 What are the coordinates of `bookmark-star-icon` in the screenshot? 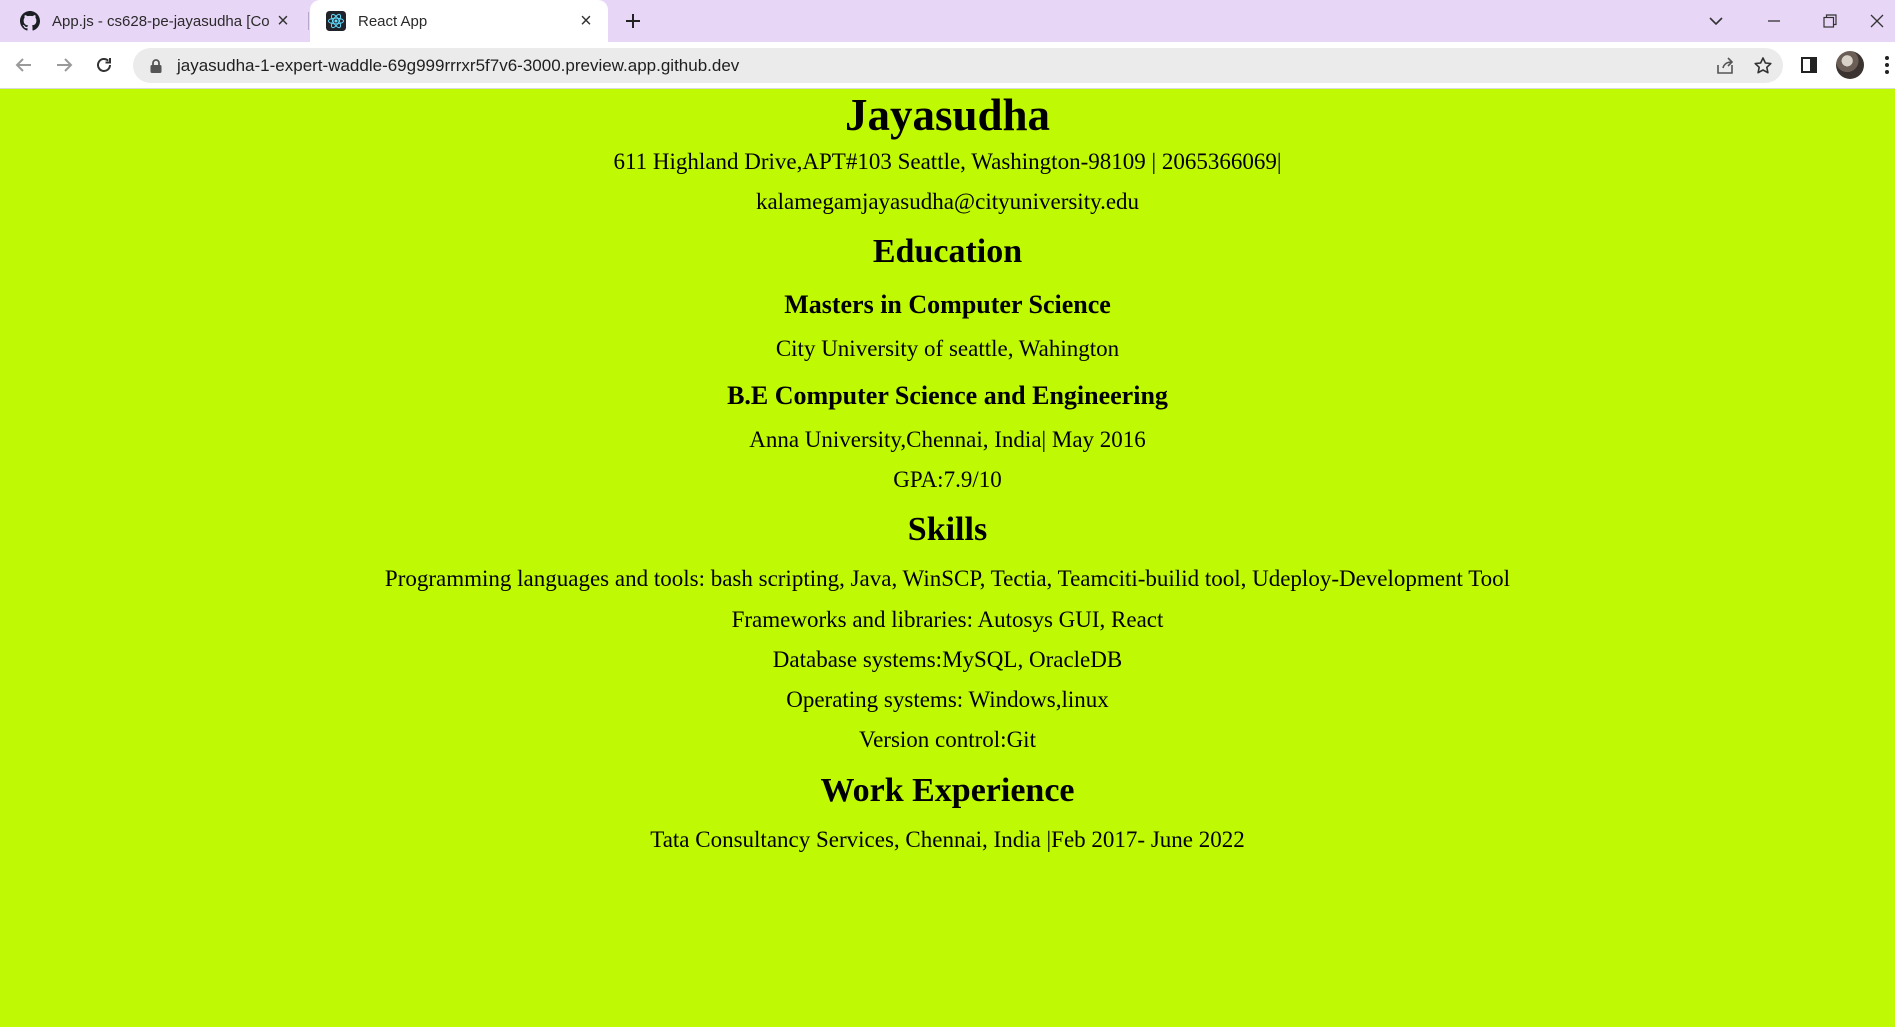 It's located at (1763, 66).